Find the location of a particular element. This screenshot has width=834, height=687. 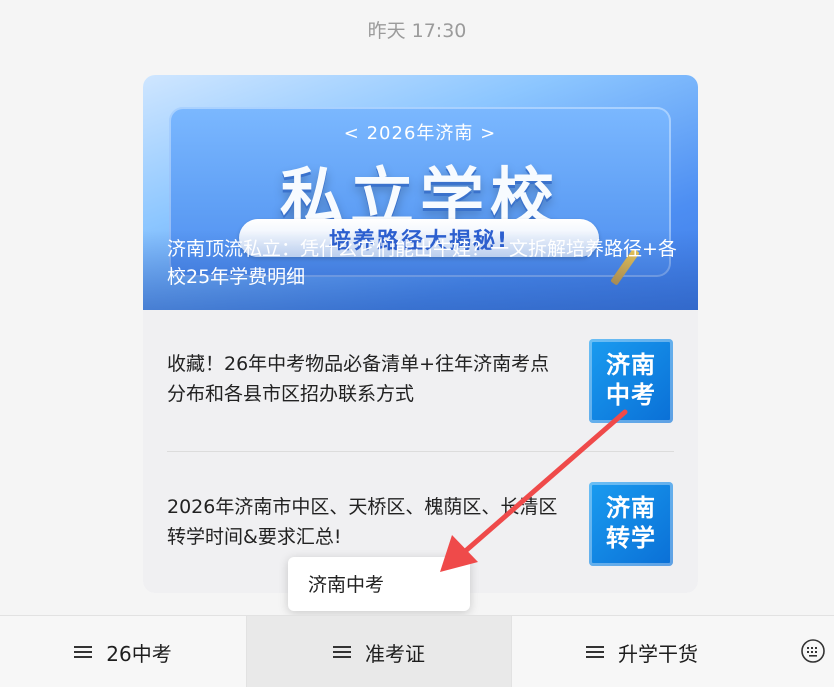

menu-item-admission-ticket: 准考证 is located at coordinates (379, 651).